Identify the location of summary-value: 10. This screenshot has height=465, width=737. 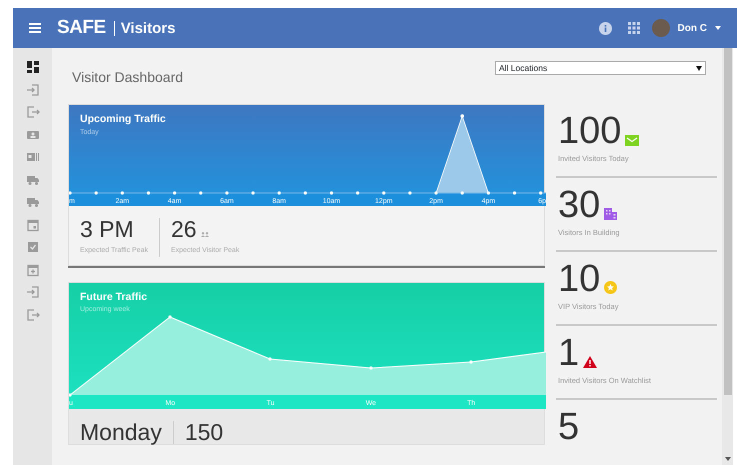
(579, 279).